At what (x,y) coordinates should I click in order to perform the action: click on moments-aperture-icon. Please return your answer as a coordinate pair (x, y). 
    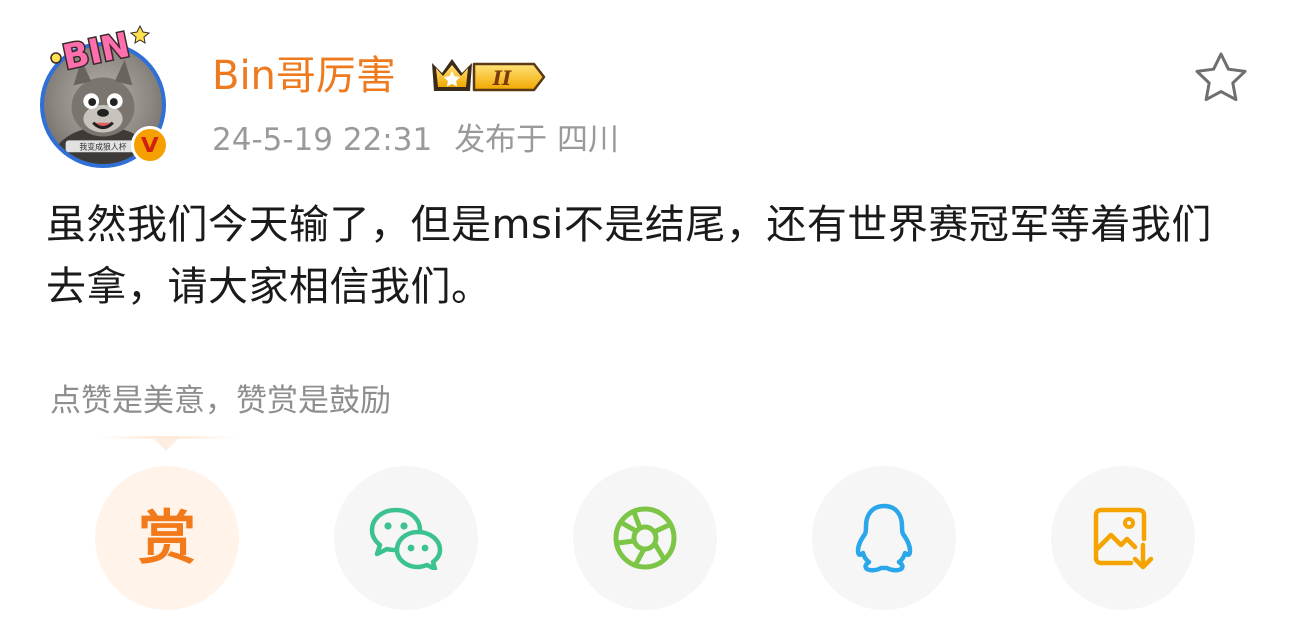
    Looking at the image, I should click on (645, 538).